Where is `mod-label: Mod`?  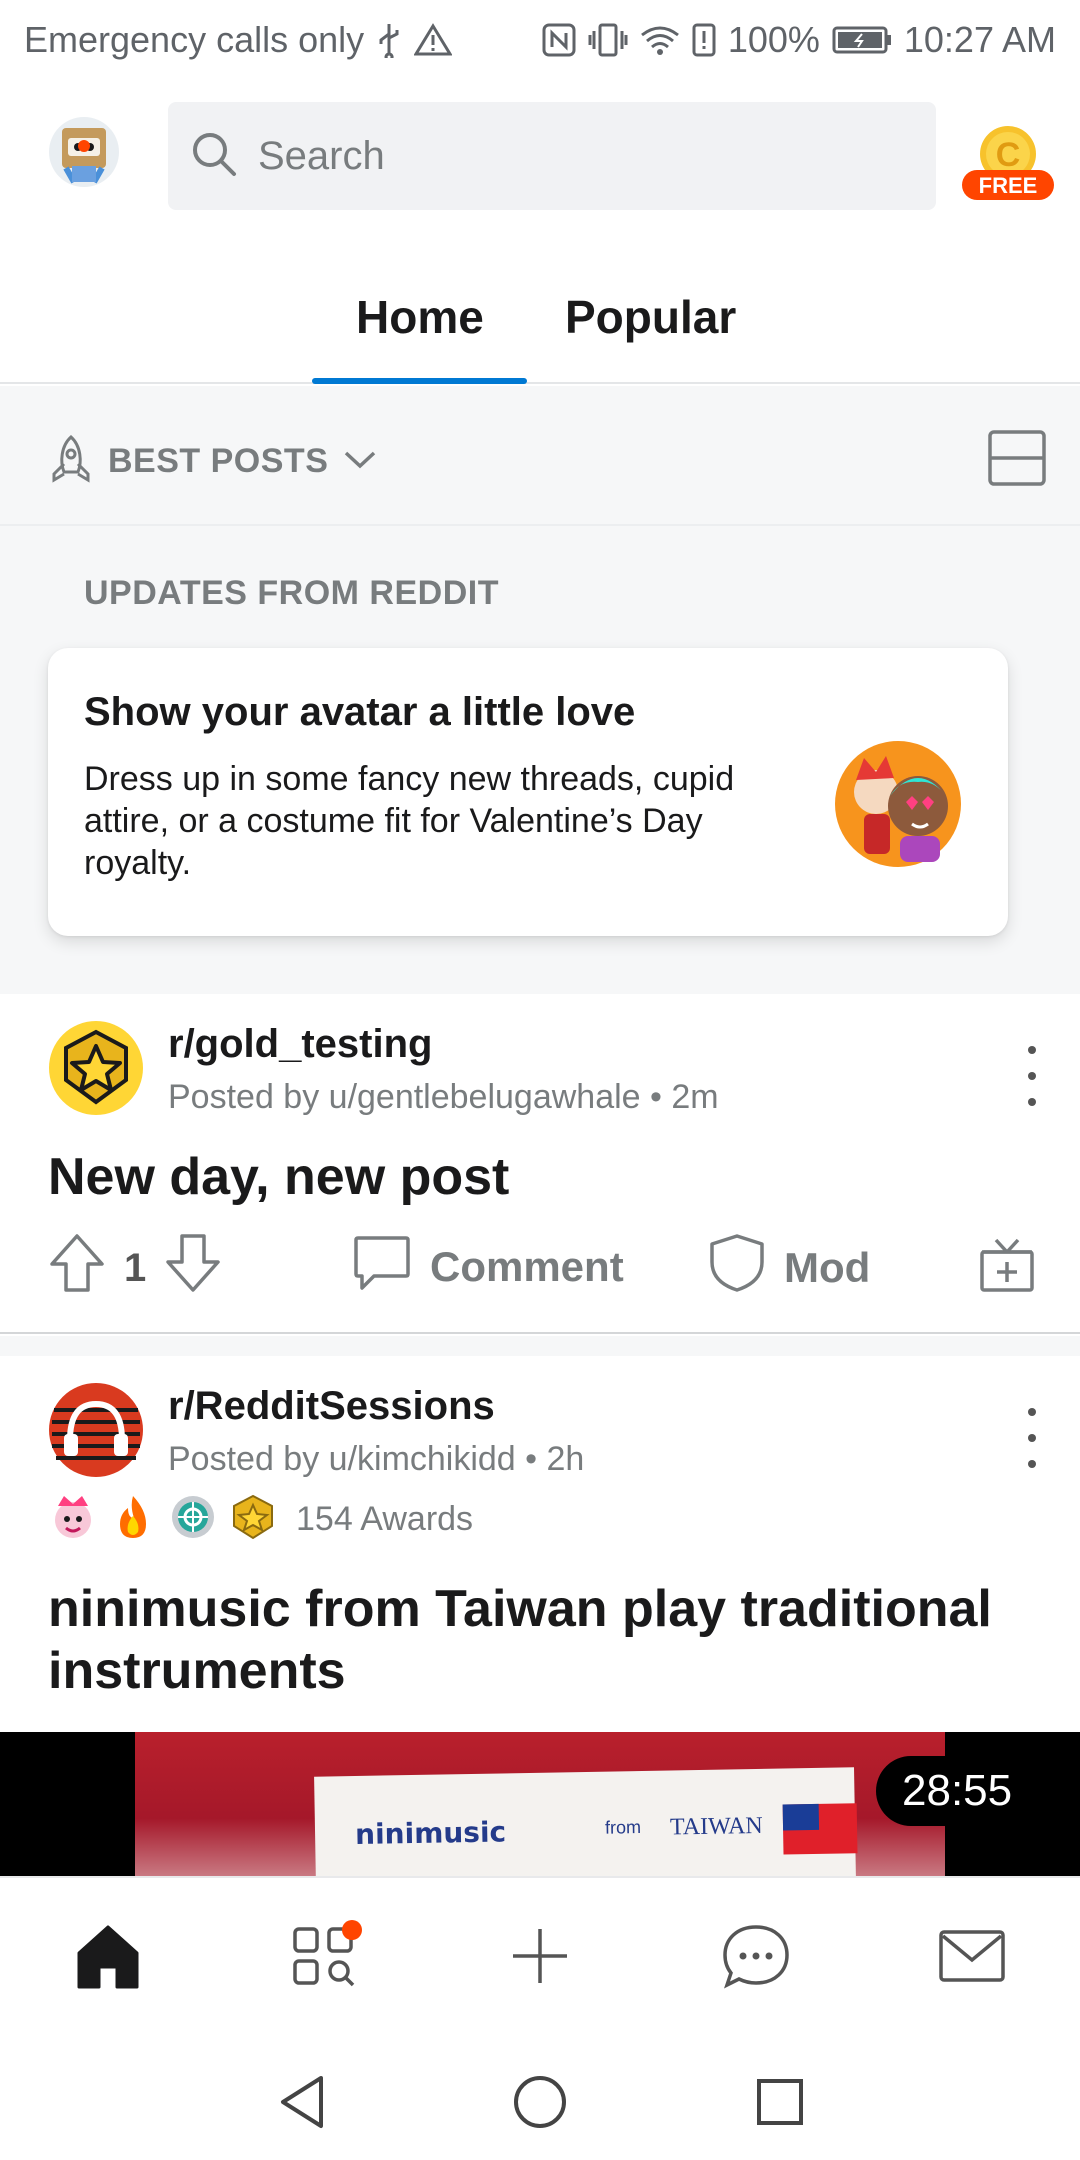
mod-label: Mod is located at coordinates (827, 1267).